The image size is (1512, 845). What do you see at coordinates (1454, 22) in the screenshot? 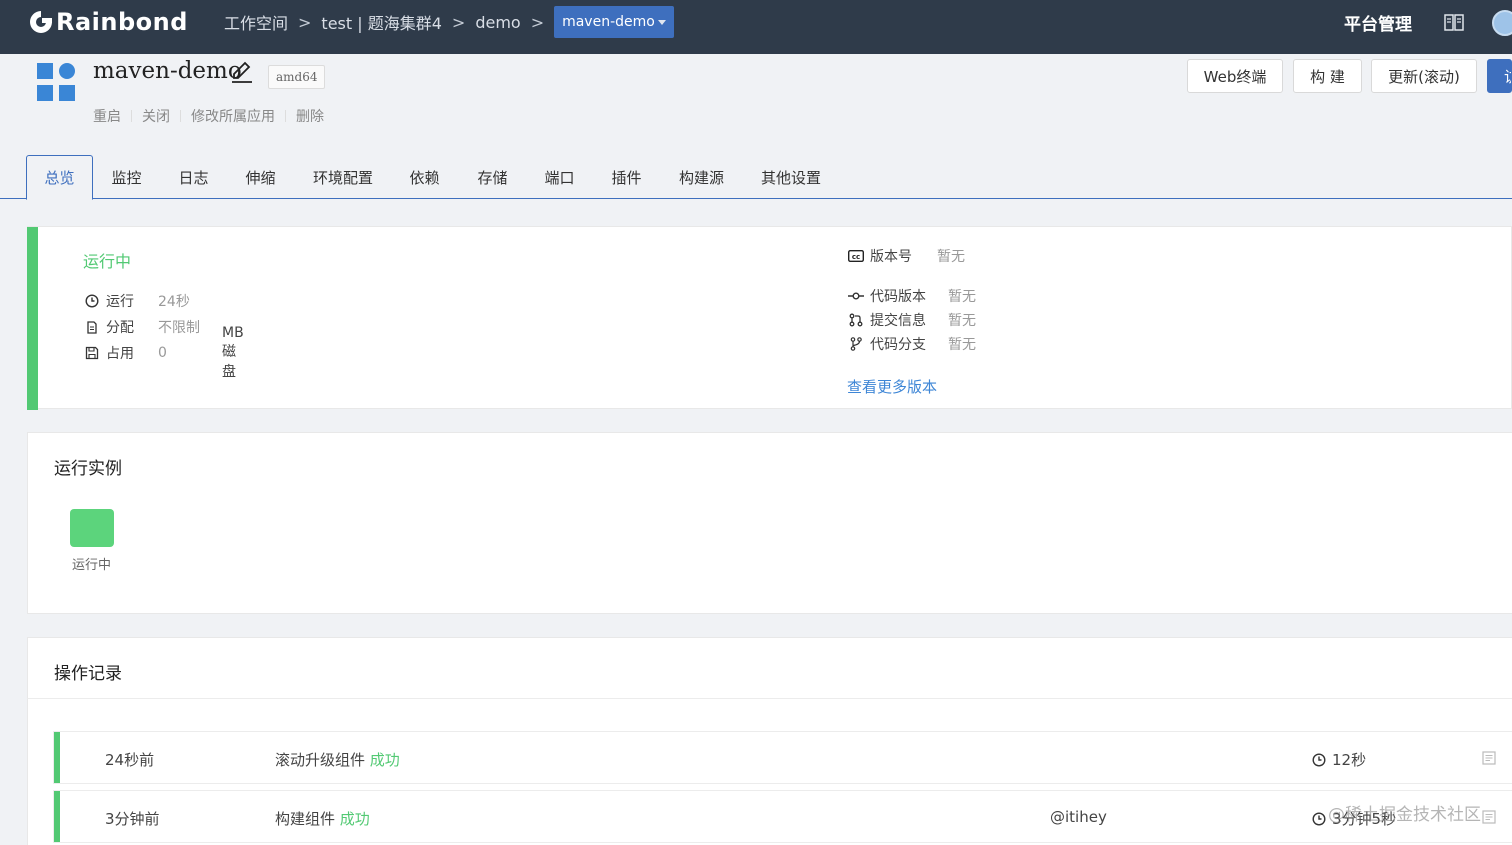
I see `book-icon` at bounding box center [1454, 22].